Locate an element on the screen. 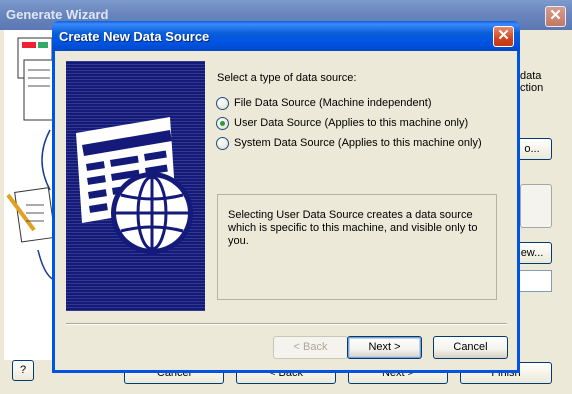 This screenshot has height=394, width=572. help-button: ? is located at coordinates (23, 370).